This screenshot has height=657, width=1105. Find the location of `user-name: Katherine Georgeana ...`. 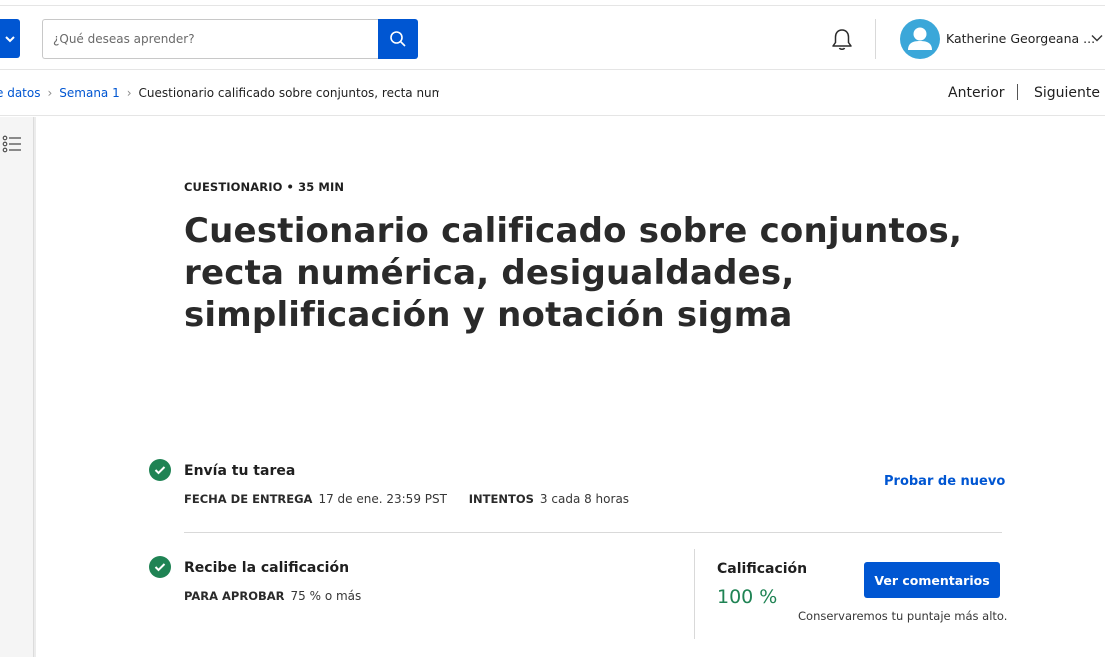

user-name: Katherine Georgeana ... is located at coordinates (1020, 38).